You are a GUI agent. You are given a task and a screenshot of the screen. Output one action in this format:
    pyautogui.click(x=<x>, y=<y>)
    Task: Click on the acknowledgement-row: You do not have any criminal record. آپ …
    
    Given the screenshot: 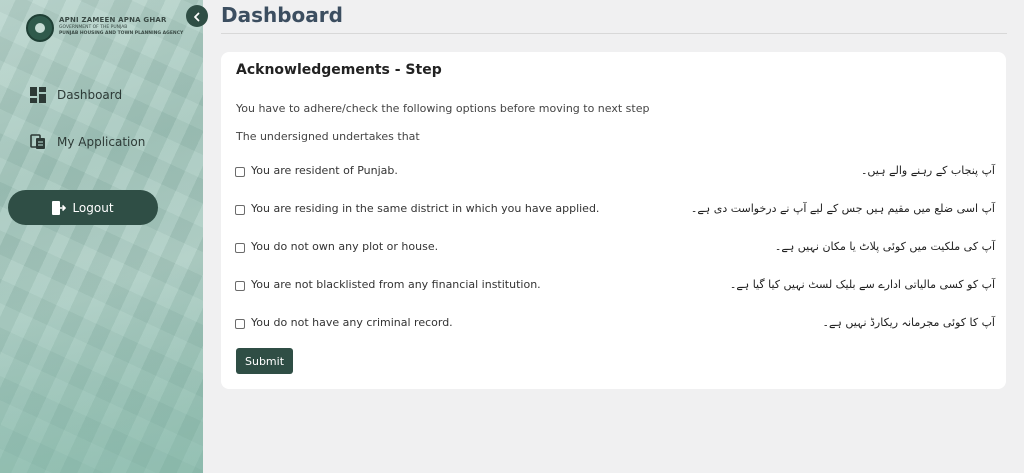 What is the action you would take?
    pyautogui.click(x=615, y=325)
    